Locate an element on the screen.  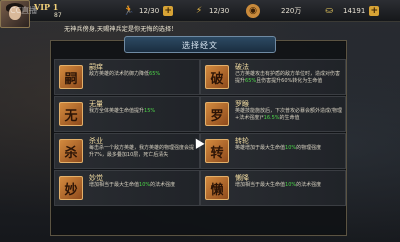
stamina-resource: 🏃 12/30 + is located at coordinates (148, 11).